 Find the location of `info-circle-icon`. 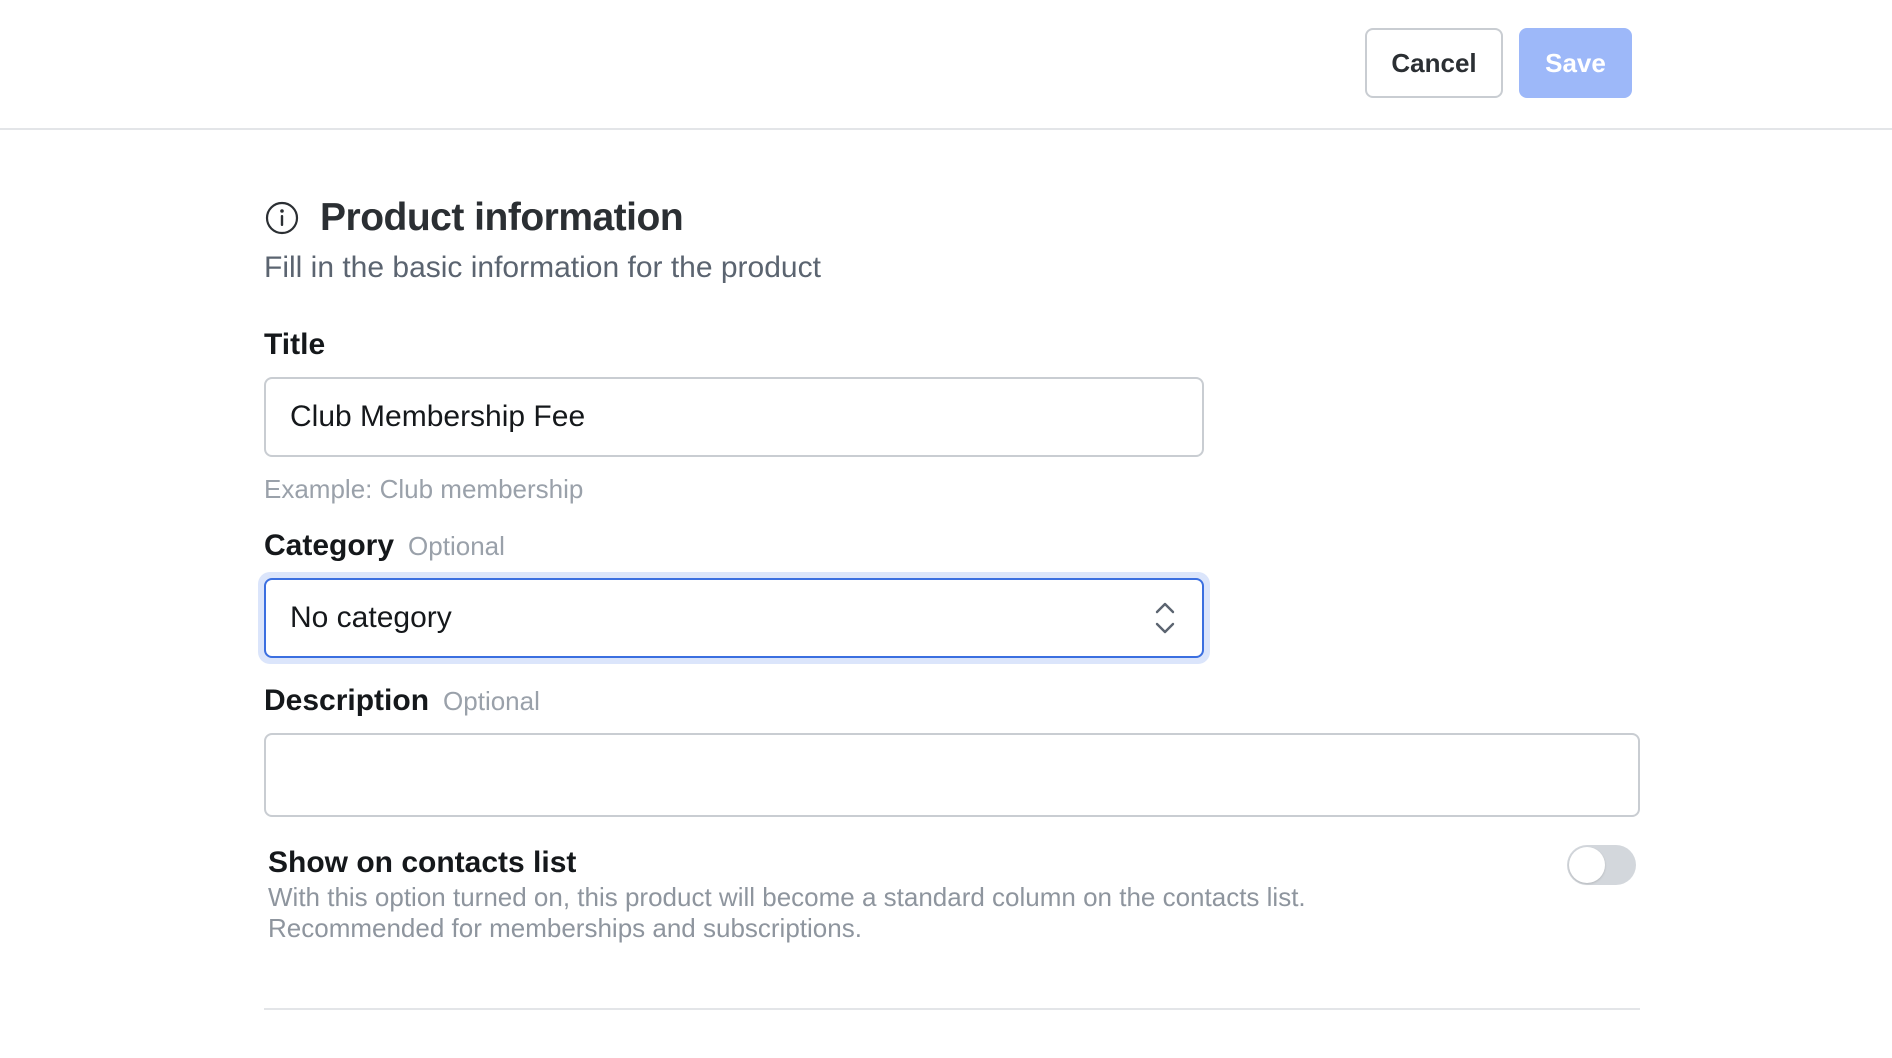

info-circle-icon is located at coordinates (282, 218).